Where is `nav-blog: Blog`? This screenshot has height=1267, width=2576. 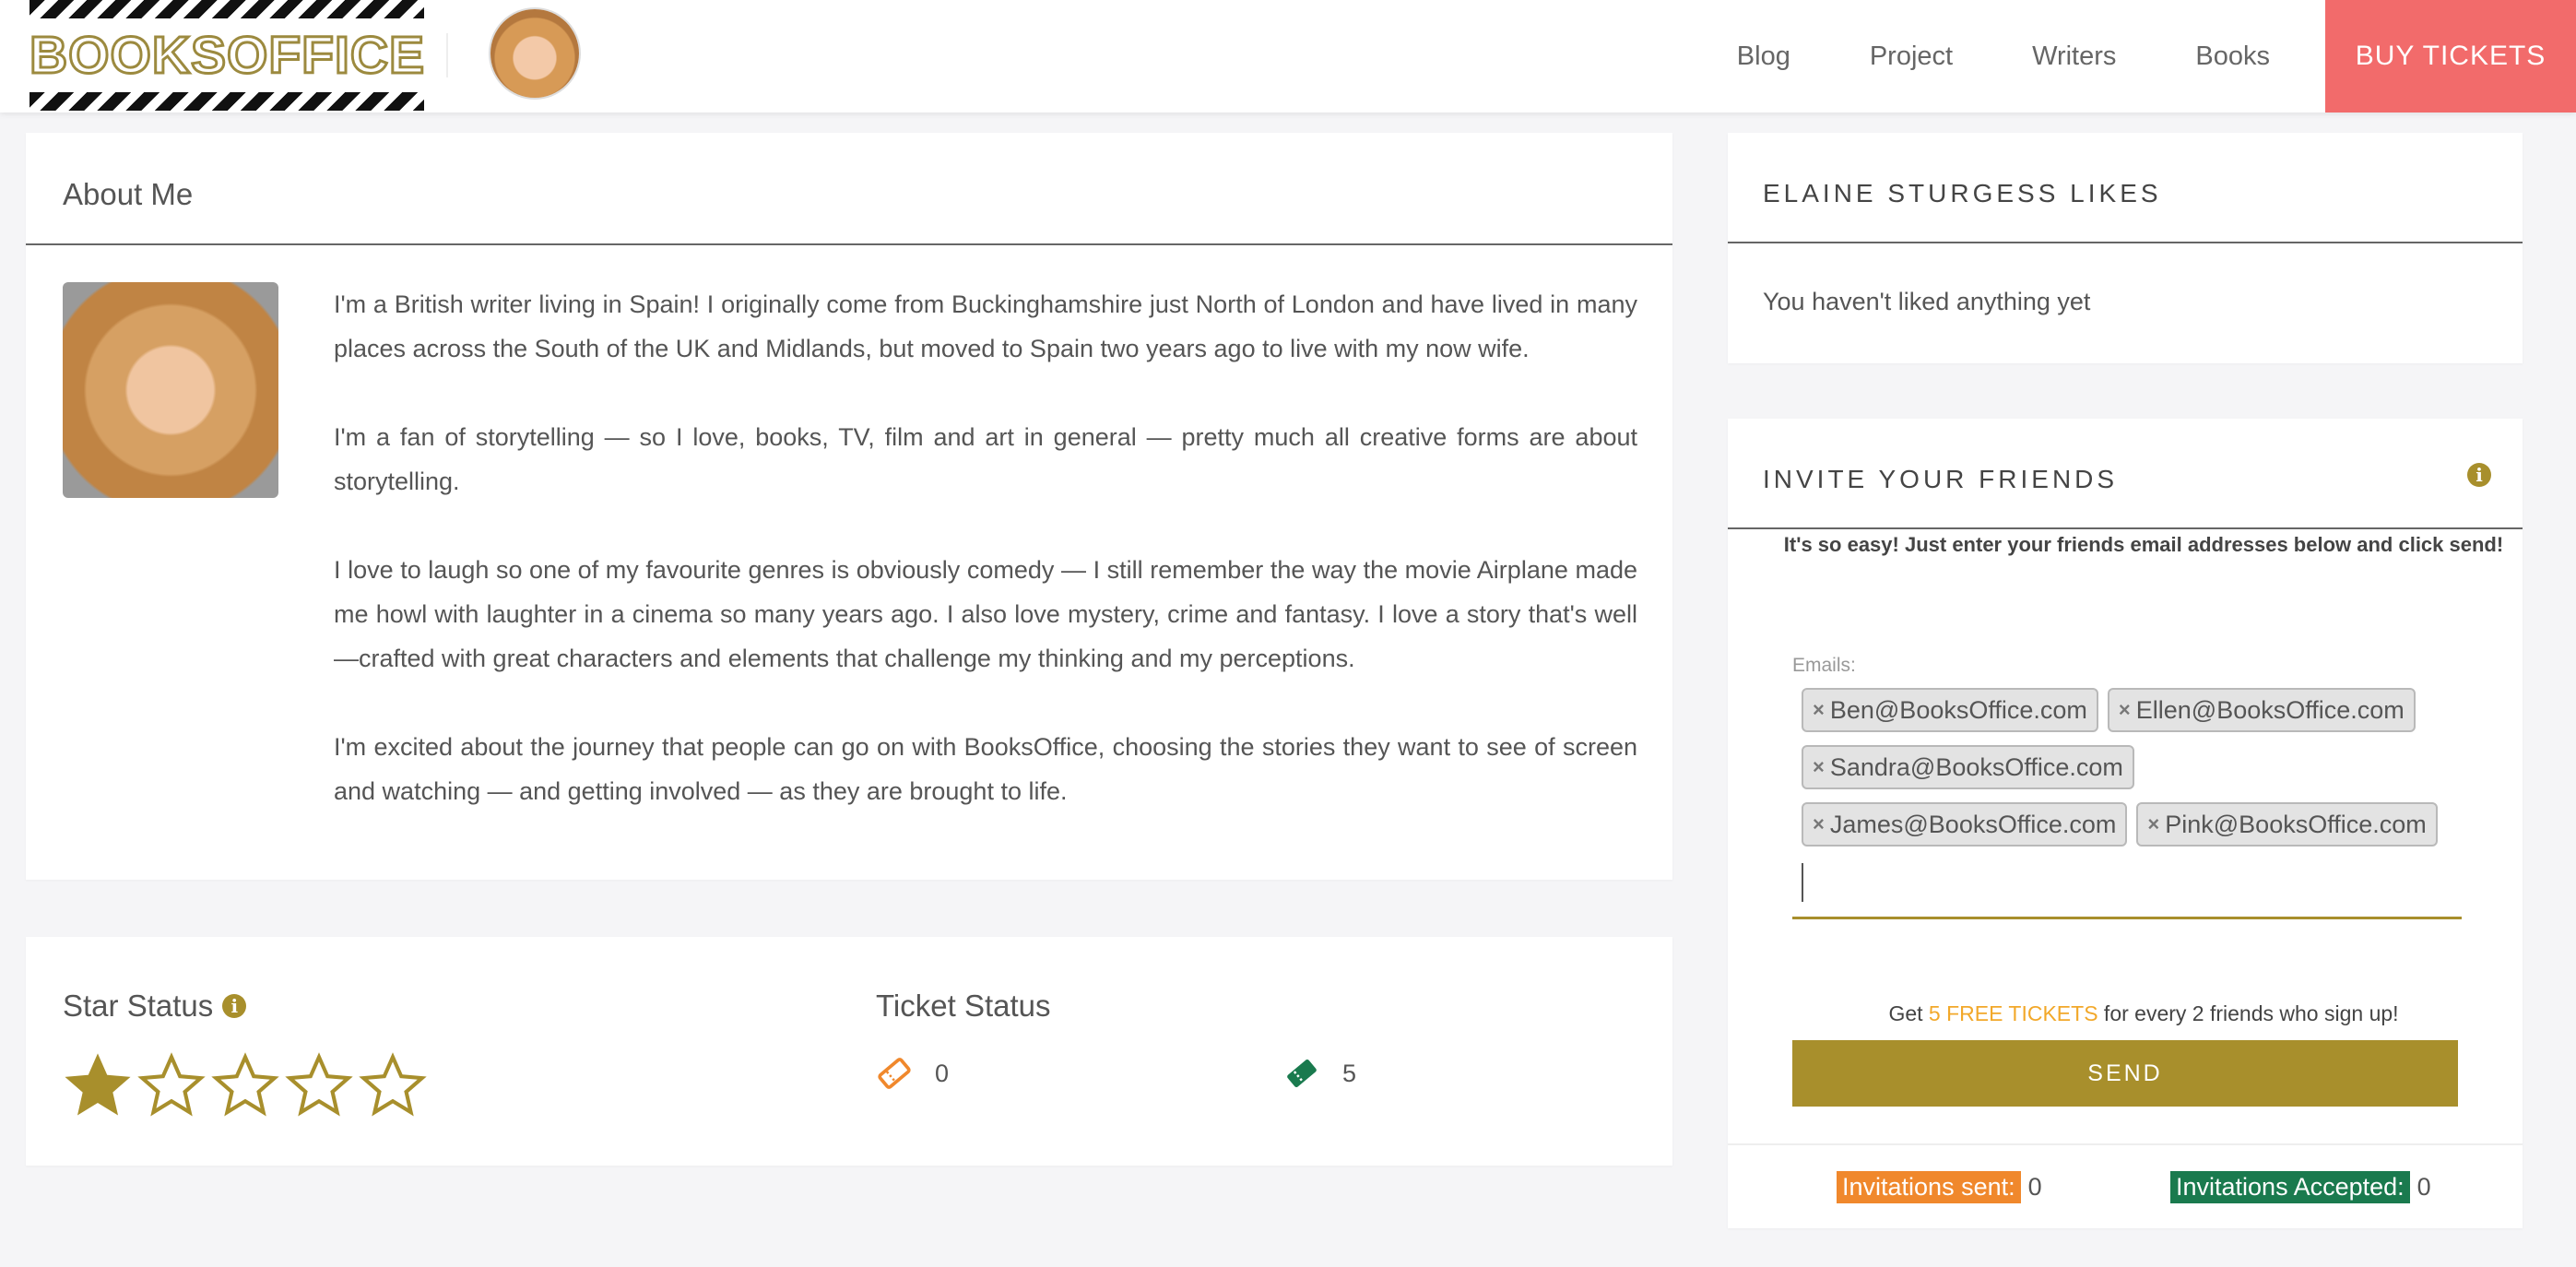 nav-blog: Blog is located at coordinates (1763, 56).